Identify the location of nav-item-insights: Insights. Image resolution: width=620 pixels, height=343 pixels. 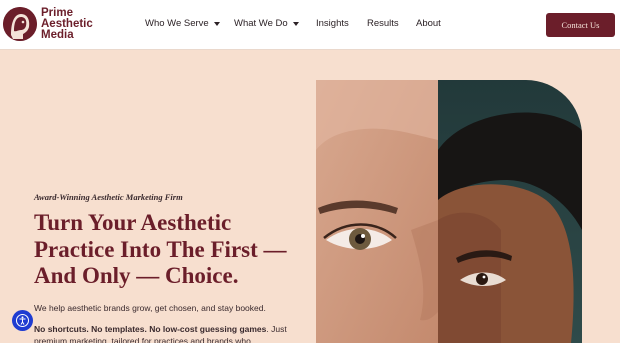
(332, 23).